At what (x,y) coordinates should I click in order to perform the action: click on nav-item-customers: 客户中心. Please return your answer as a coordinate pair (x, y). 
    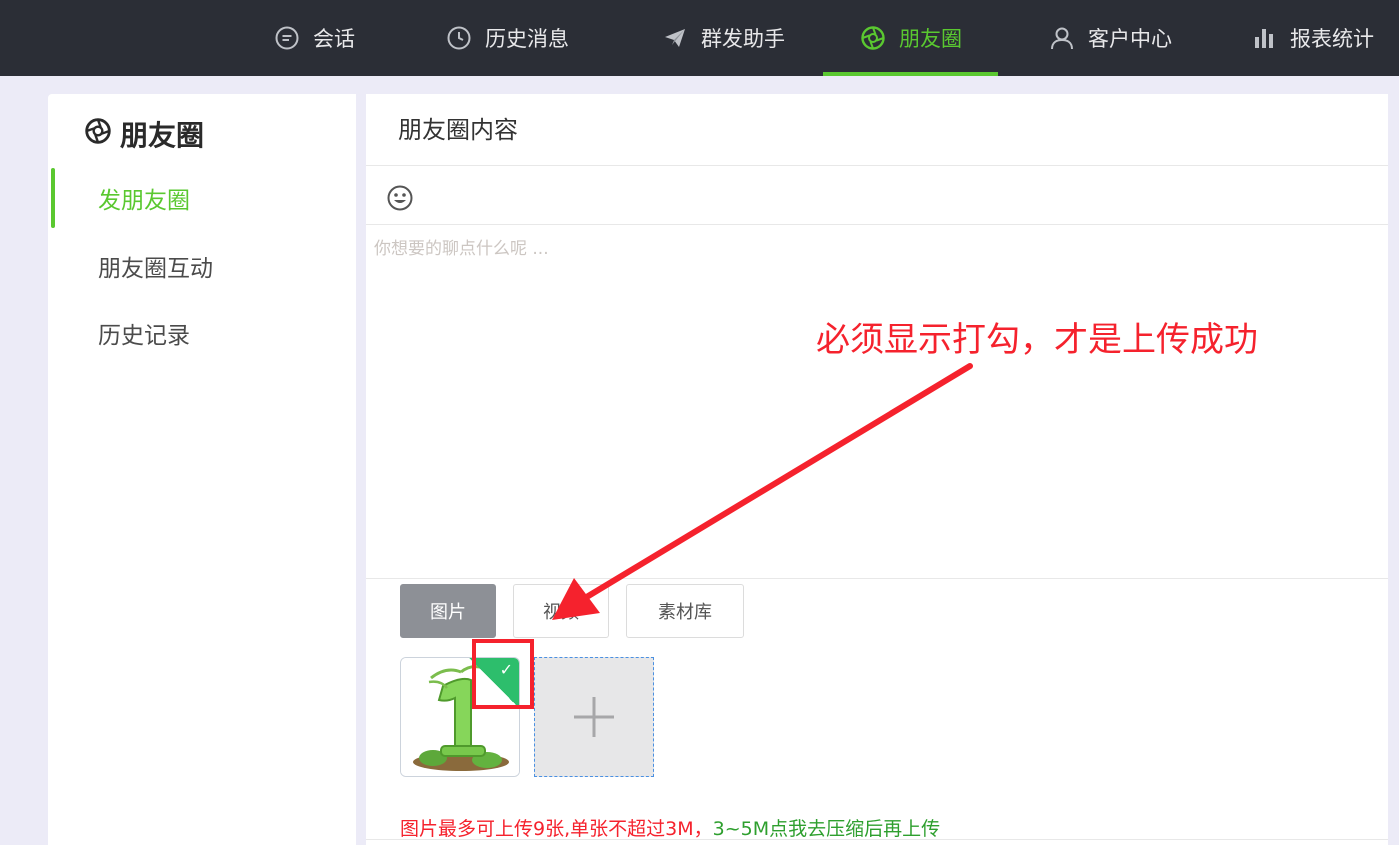
    Looking at the image, I should click on (1110, 38).